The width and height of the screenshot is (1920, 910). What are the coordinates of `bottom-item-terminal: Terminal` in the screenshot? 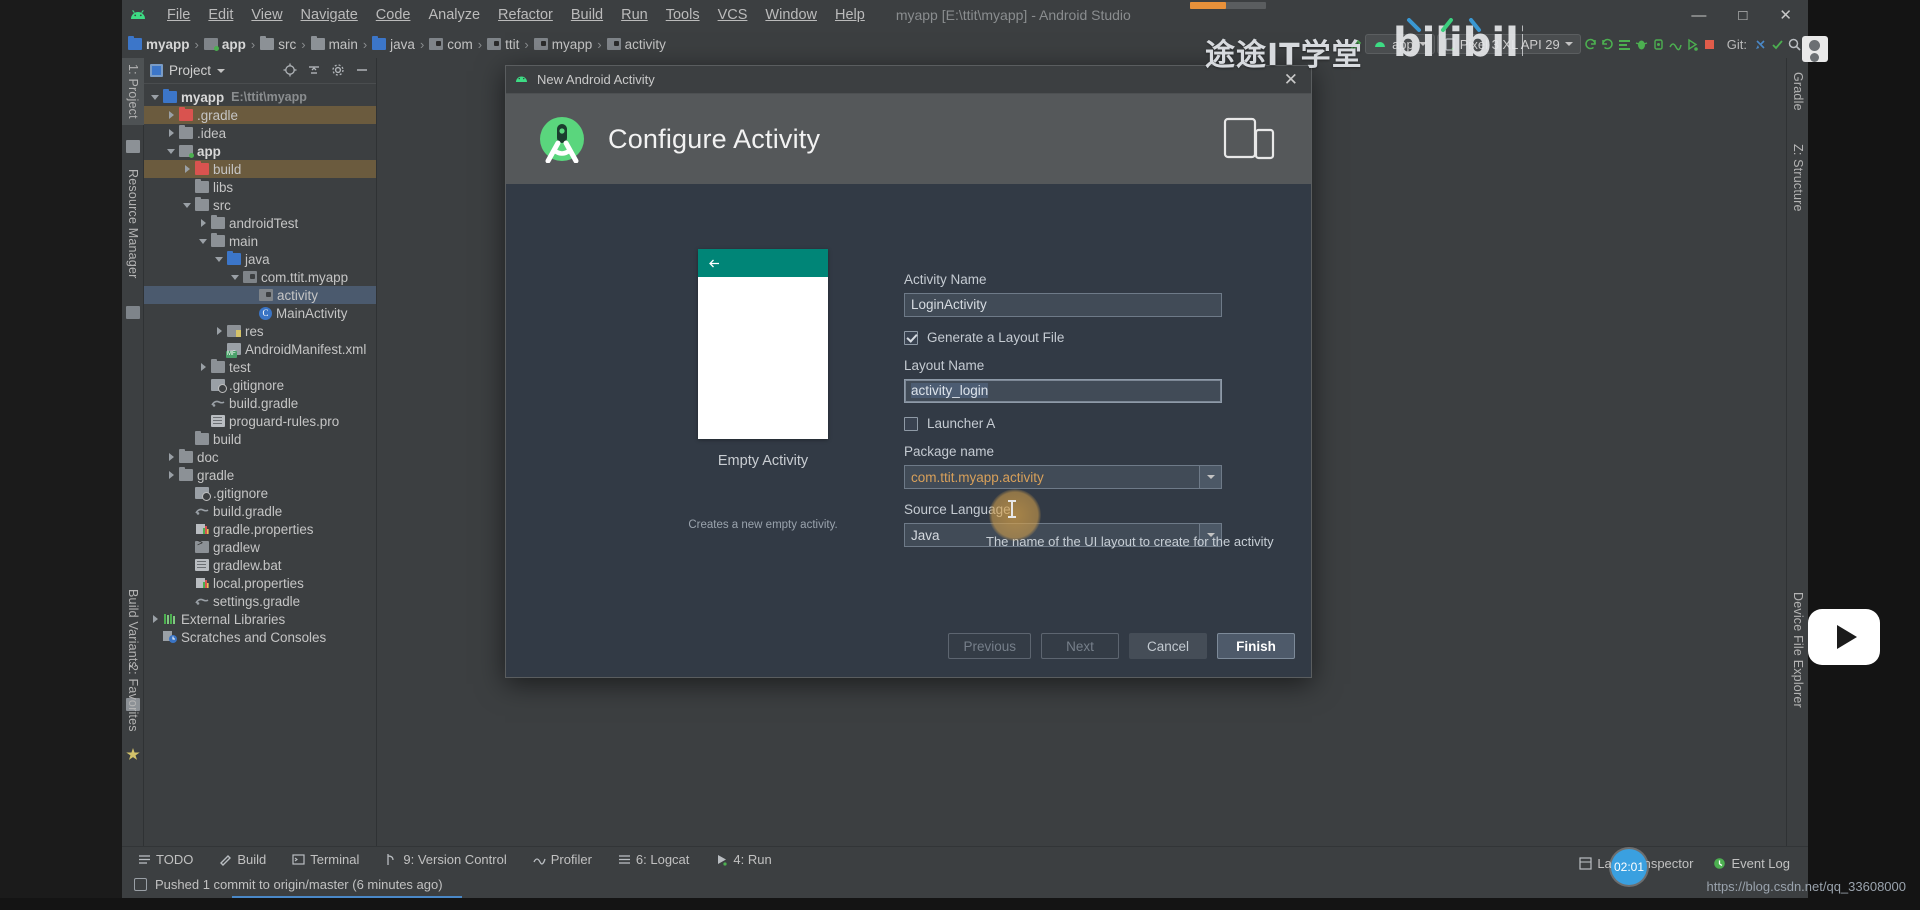 It's located at (325, 859).